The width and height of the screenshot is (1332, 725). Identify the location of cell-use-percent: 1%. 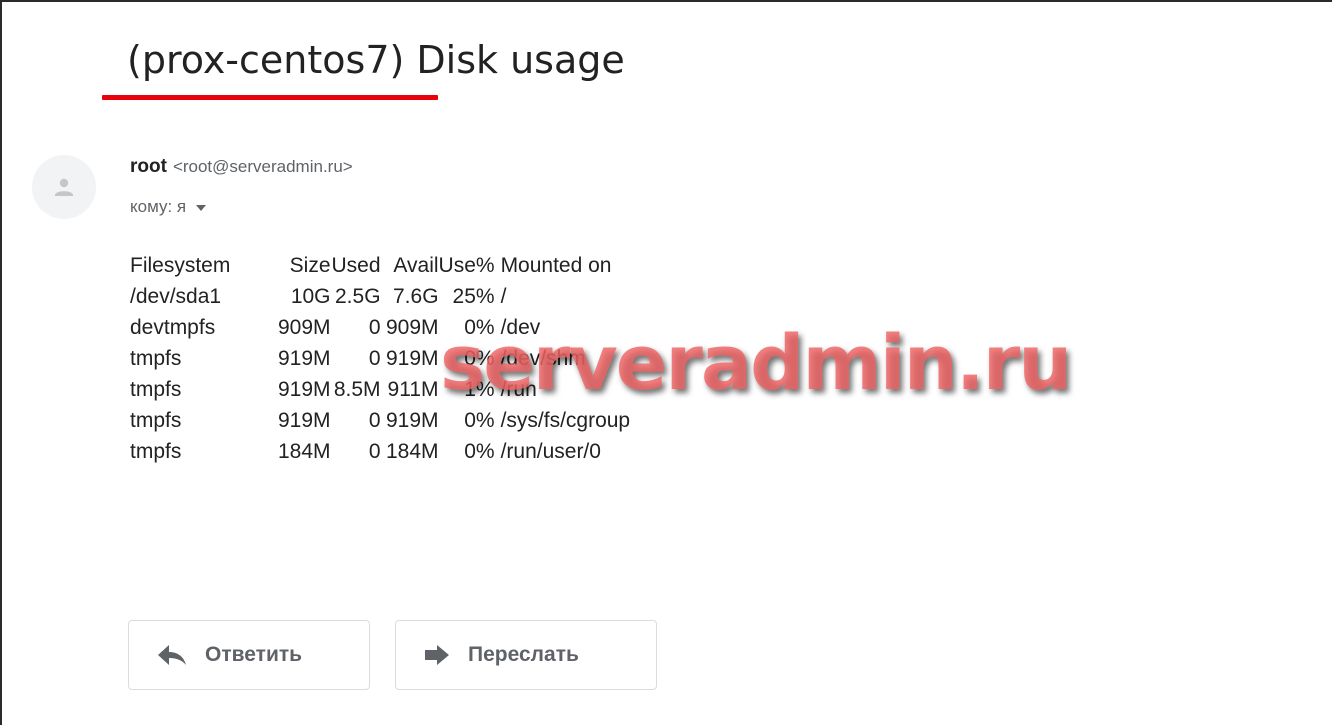
(479, 389).